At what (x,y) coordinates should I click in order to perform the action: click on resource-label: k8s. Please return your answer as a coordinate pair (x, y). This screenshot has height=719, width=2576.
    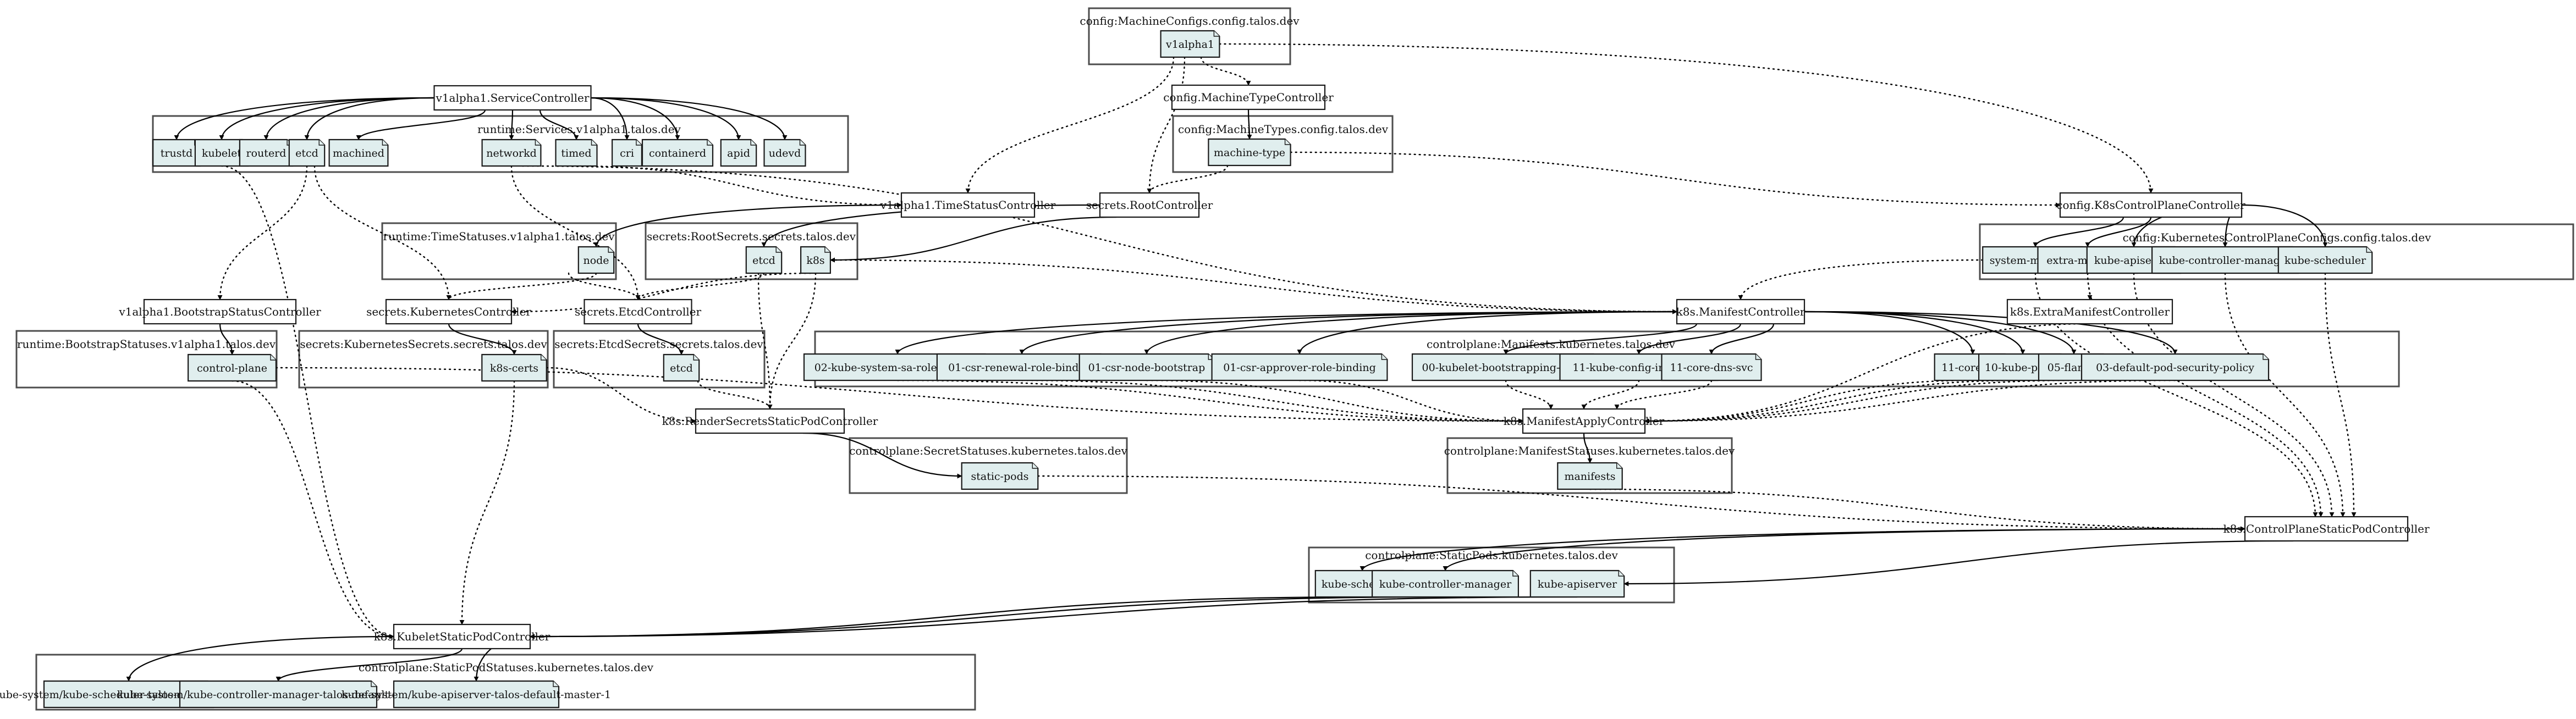
    Looking at the image, I should click on (815, 261).